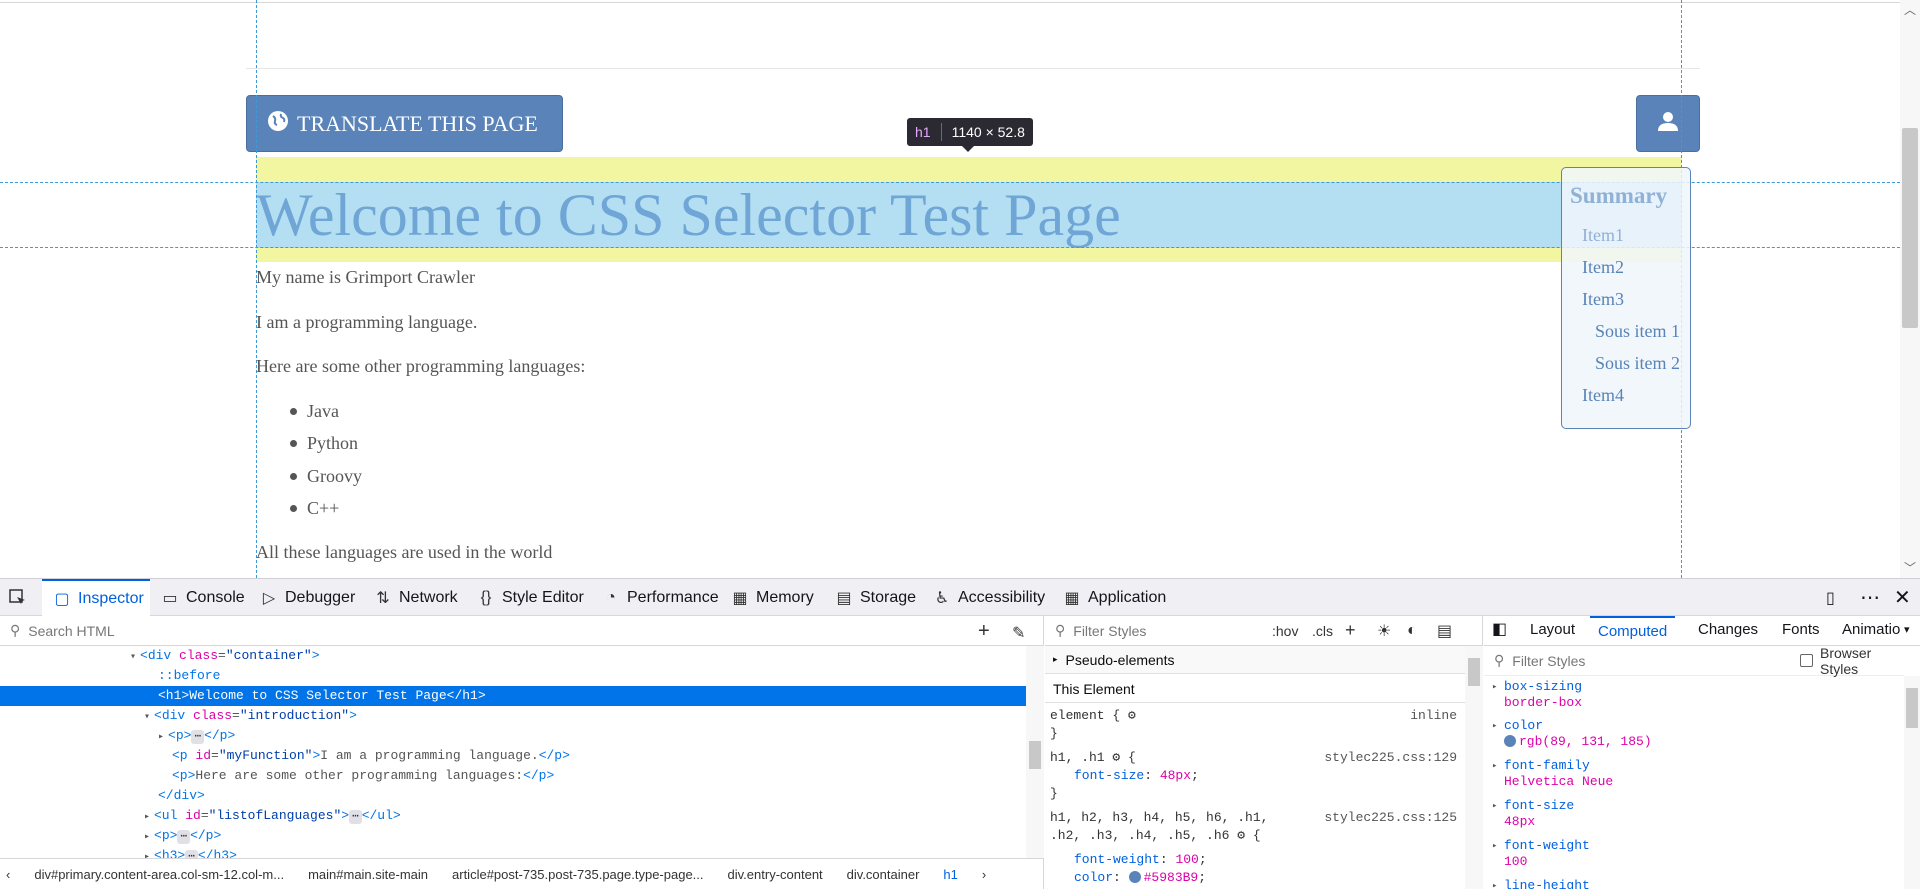 The width and height of the screenshot is (1920, 889). I want to click on tab-fonts: Fonts, so click(1801, 631).